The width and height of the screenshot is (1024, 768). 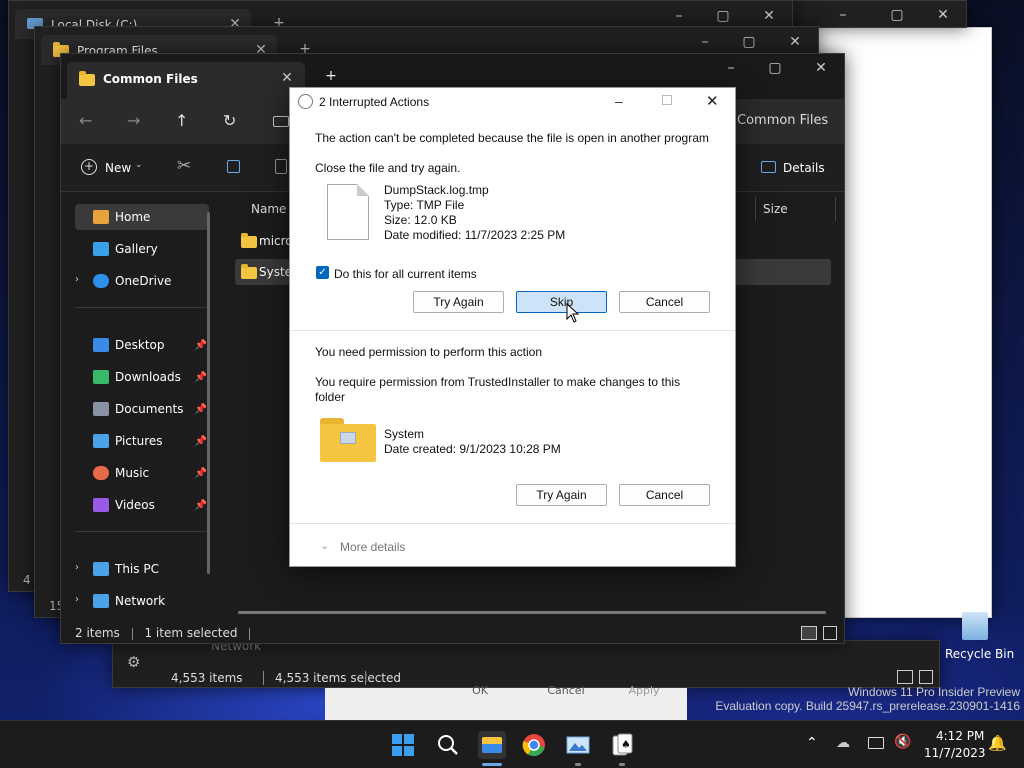 What do you see at coordinates (142, 409) in the screenshot?
I see `sidebar-item-documents: Documents 📌` at bounding box center [142, 409].